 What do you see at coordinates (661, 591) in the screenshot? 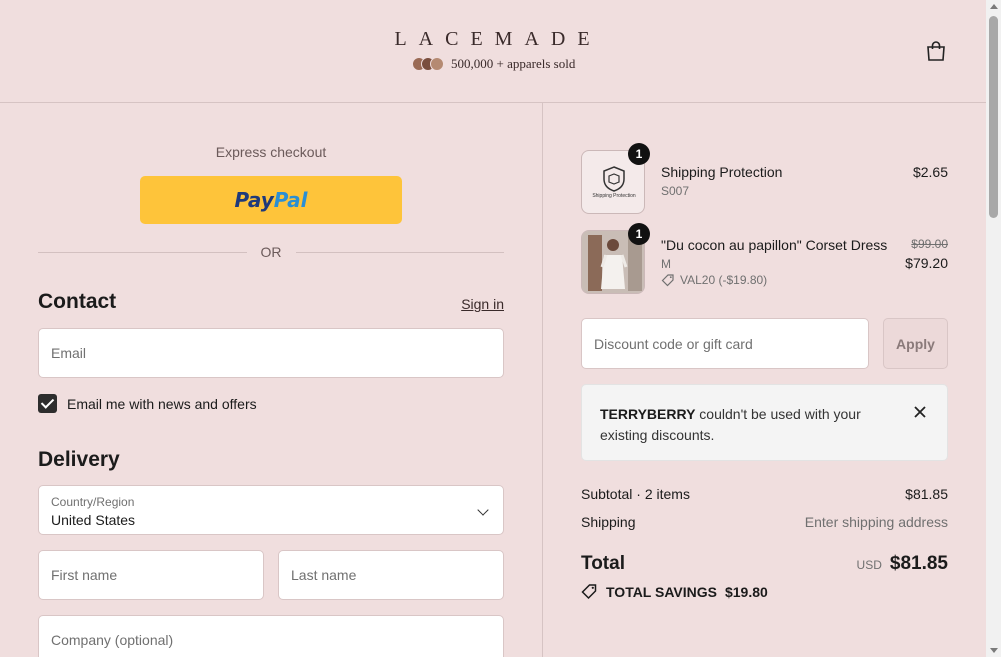
I see `savings-label: TOTAL SAVINGS` at bounding box center [661, 591].